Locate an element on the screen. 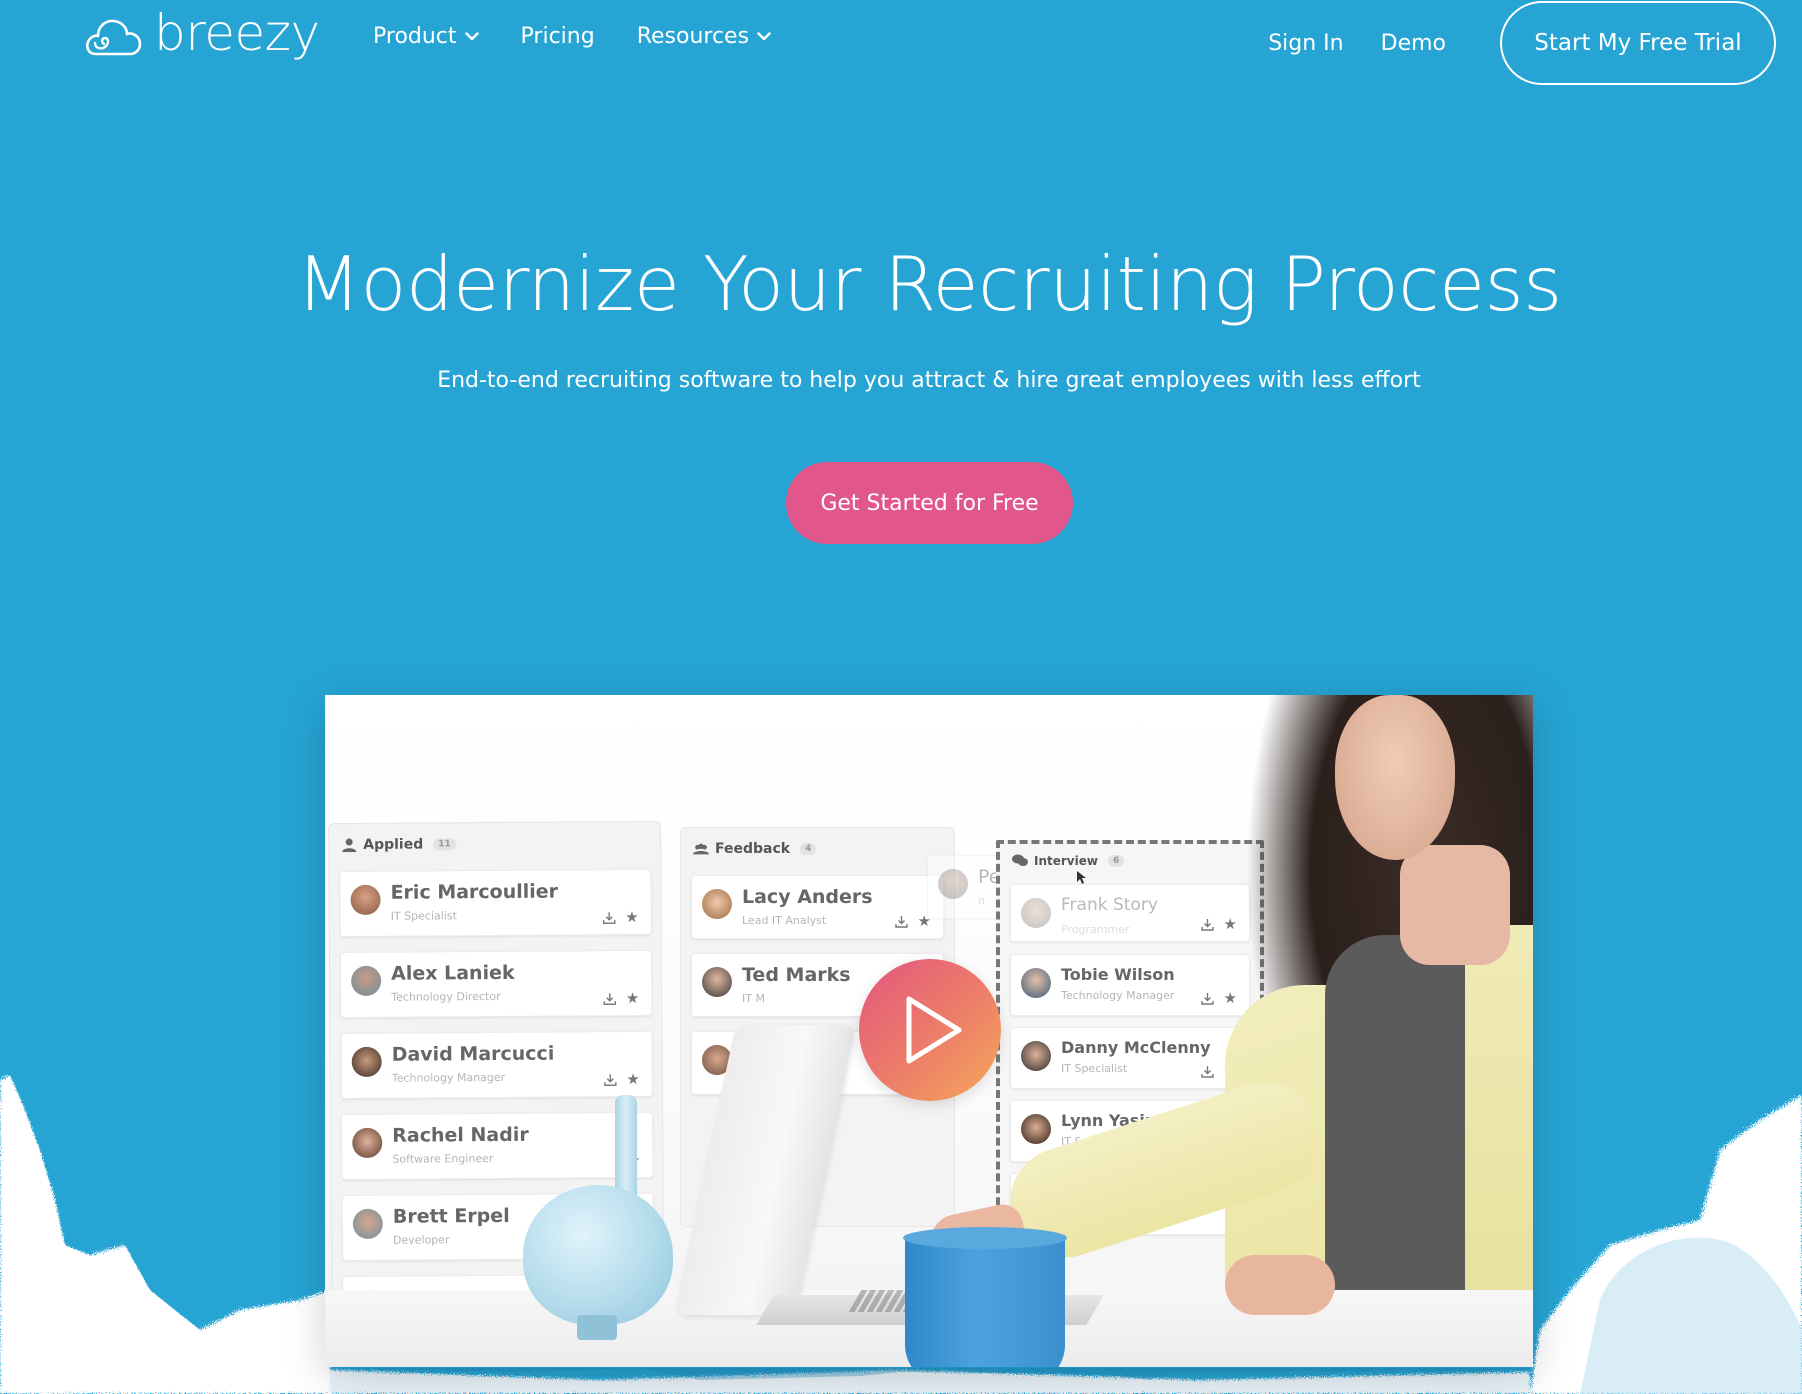  play-icon is located at coordinates (934, 1030).